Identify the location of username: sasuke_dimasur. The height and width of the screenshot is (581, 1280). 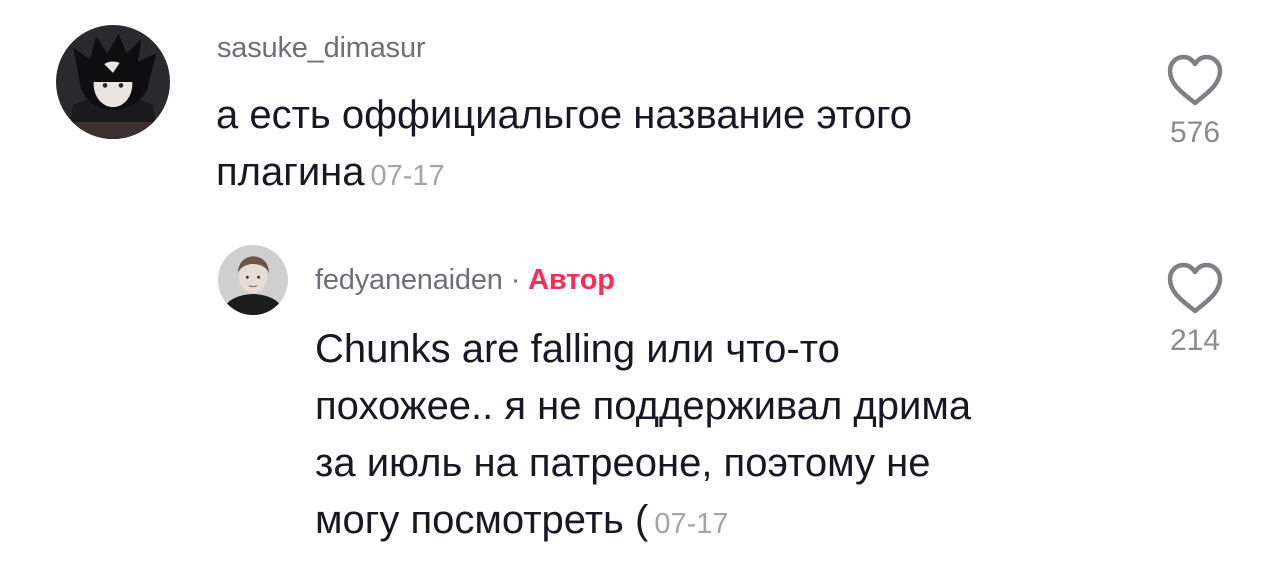
(321, 48).